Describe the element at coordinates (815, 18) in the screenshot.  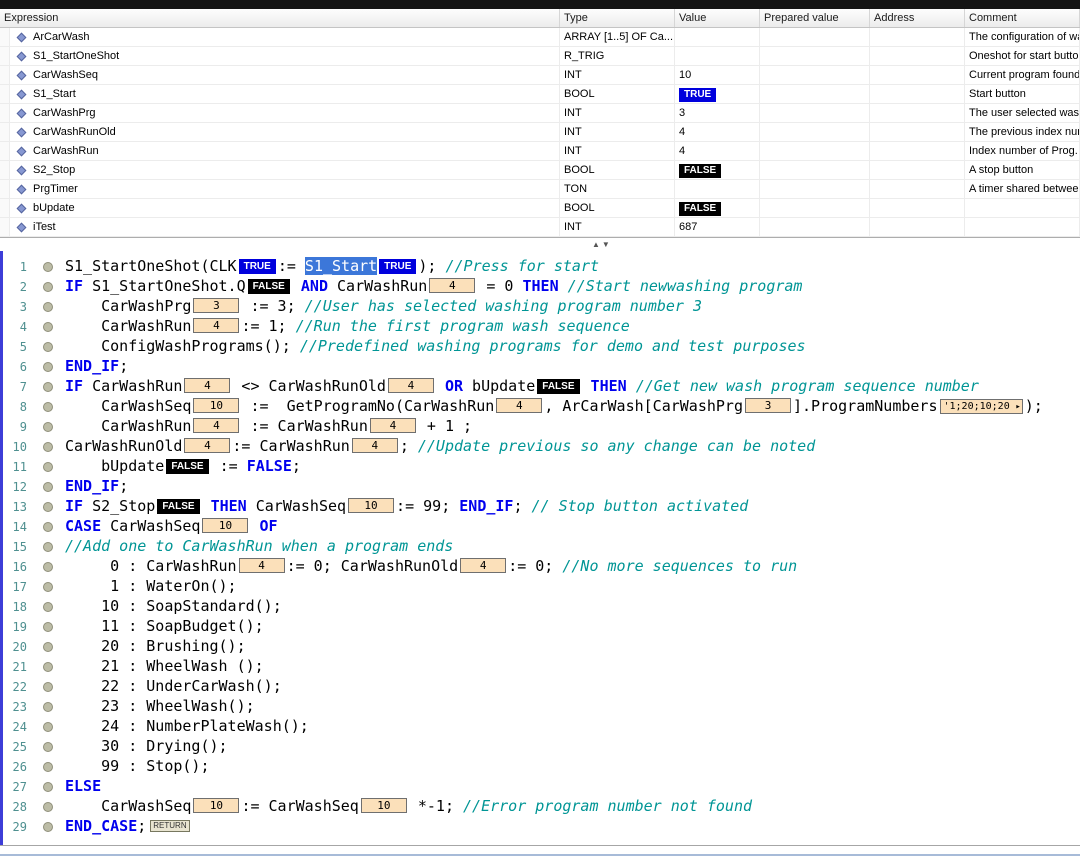
I see `column-header-prepared-value: Prepared value` at that location.